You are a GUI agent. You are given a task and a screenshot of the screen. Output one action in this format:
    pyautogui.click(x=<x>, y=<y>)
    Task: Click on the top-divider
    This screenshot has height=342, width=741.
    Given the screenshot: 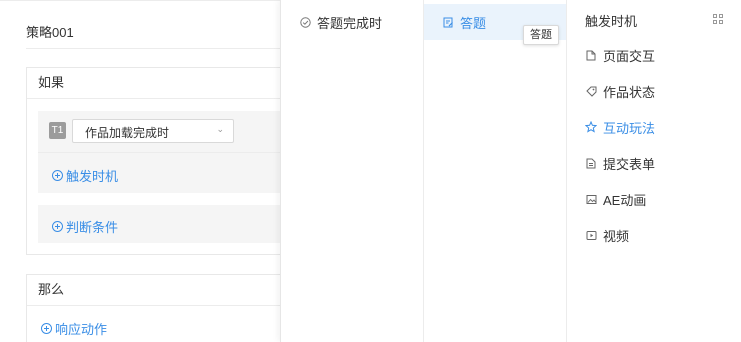 What is the action you would take?
    pyautogui.click(x=145, y=0)
    